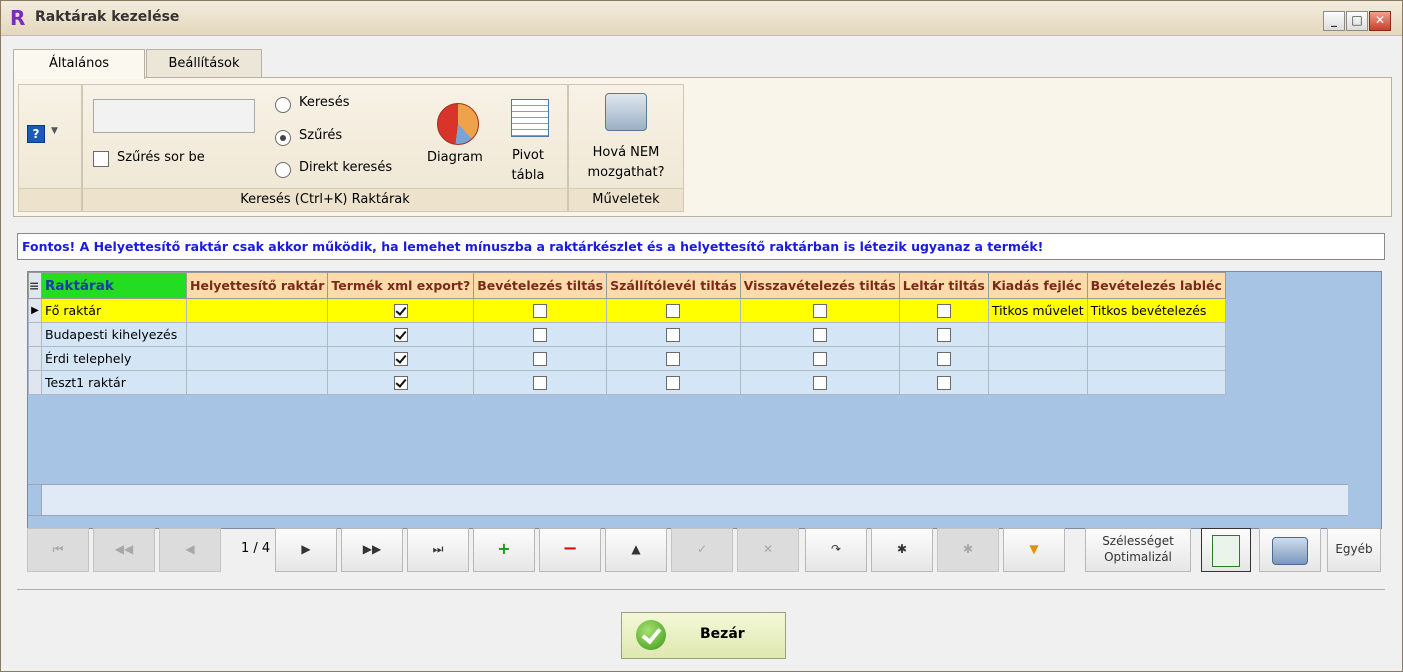 The width and height of the screenshot is (1403, 672). Describe the element at coordinates (673, 285) in the screenshot. I see `column-header-delivery-block: Szállítólevél tiltás` at that location.